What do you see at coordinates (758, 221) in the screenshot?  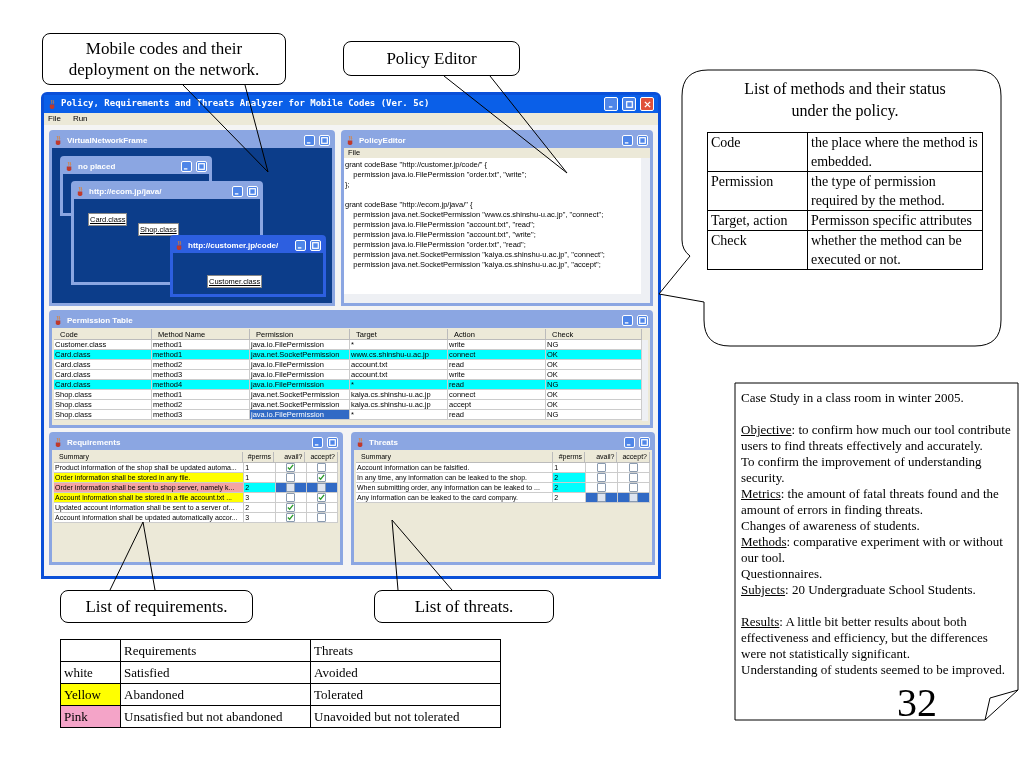 I see `table-cell: Target, action` at bounding box center [758, 221].